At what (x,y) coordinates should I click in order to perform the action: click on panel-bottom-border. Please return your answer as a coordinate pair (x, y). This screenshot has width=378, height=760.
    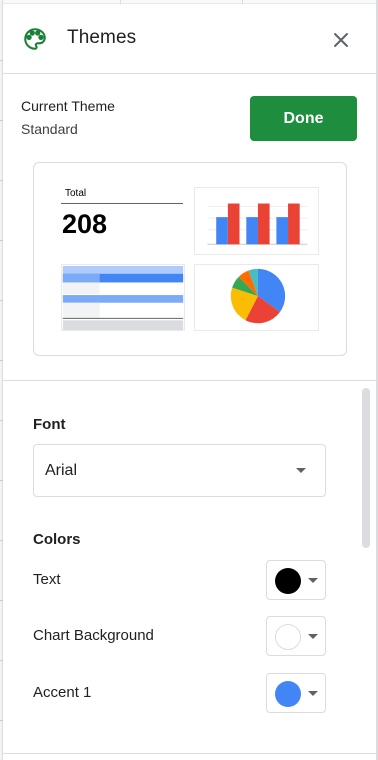
    Looking at the image, I should click on (189, 753).